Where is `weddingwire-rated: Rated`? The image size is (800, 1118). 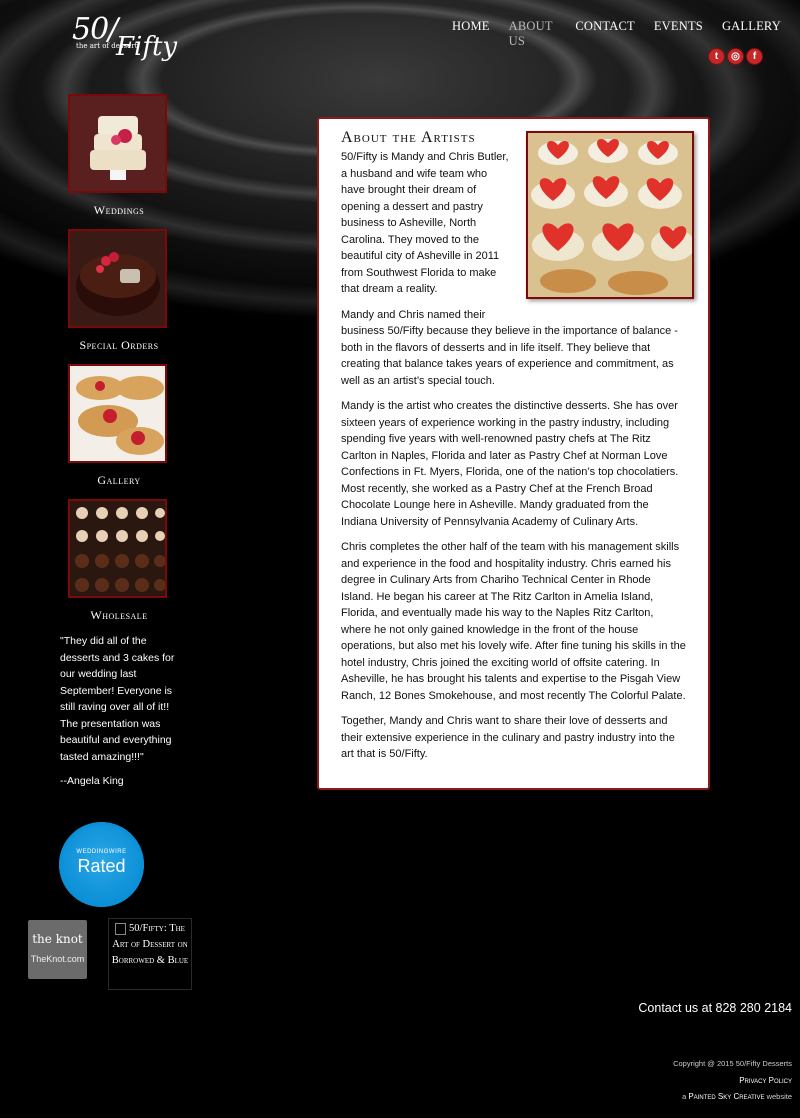 weddingwire-rated: Rated is located at coordinates (101, 865).